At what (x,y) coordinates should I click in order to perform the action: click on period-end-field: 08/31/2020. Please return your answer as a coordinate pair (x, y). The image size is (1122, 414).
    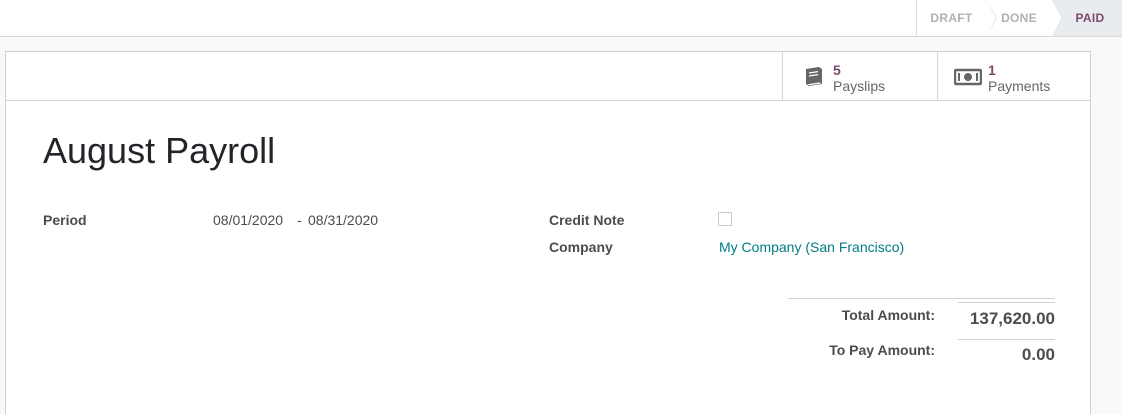
    Looking at the image, I should click on (343, 220).